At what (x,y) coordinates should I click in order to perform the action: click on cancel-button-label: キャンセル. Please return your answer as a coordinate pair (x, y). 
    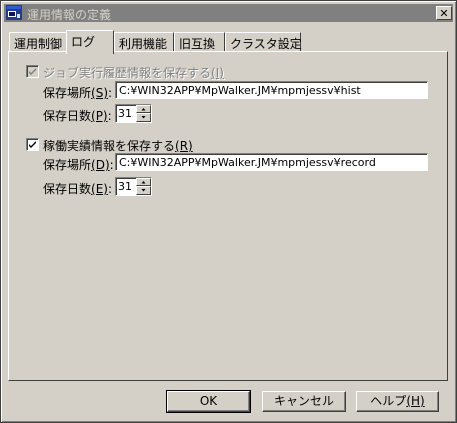
    Looking at the image, I should click on (303, 401).